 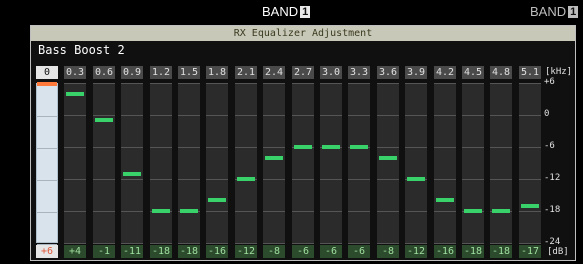 I want to click on band-number-secondary: 1, so click(x=573, y=11).